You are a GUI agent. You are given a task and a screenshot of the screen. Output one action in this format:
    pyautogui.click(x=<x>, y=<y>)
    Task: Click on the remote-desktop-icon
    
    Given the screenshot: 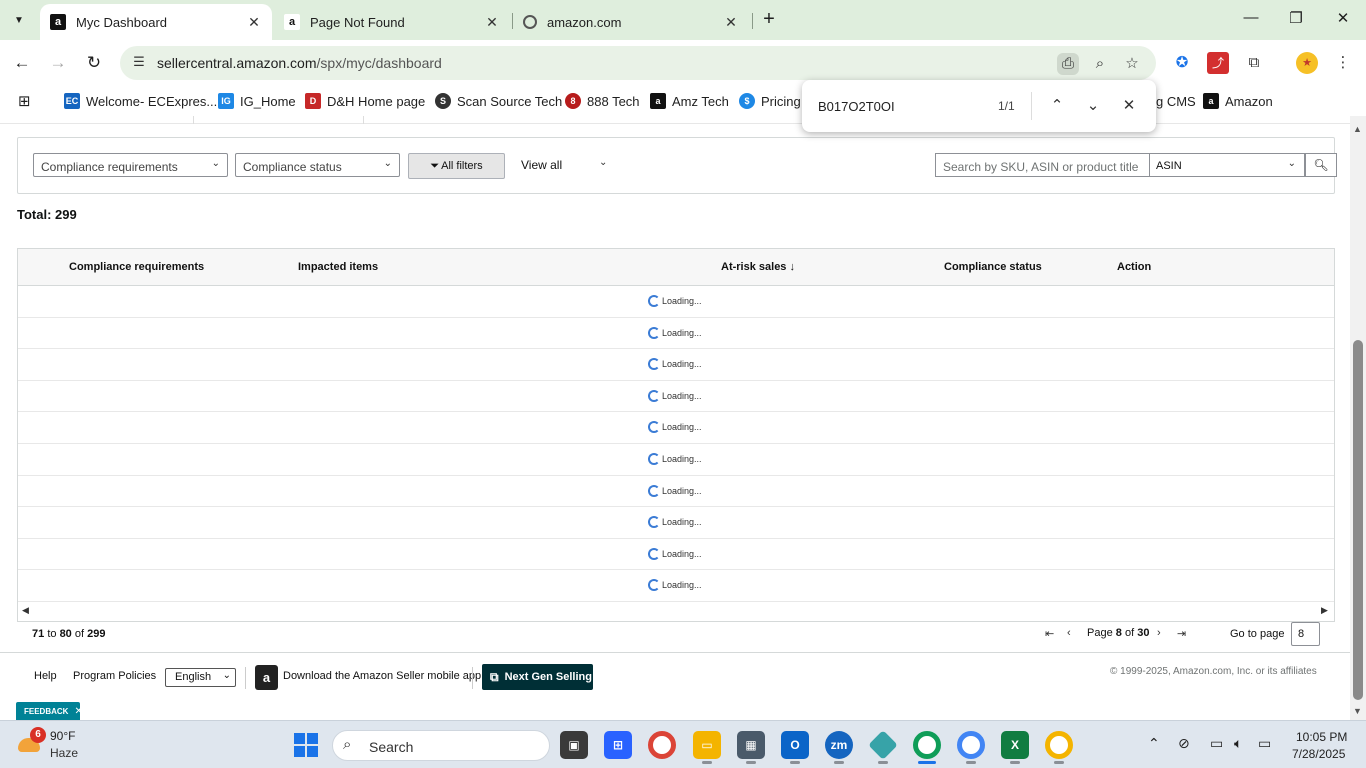 What is the action you would take?
    pyautogui.click(x=883, y=745)
    